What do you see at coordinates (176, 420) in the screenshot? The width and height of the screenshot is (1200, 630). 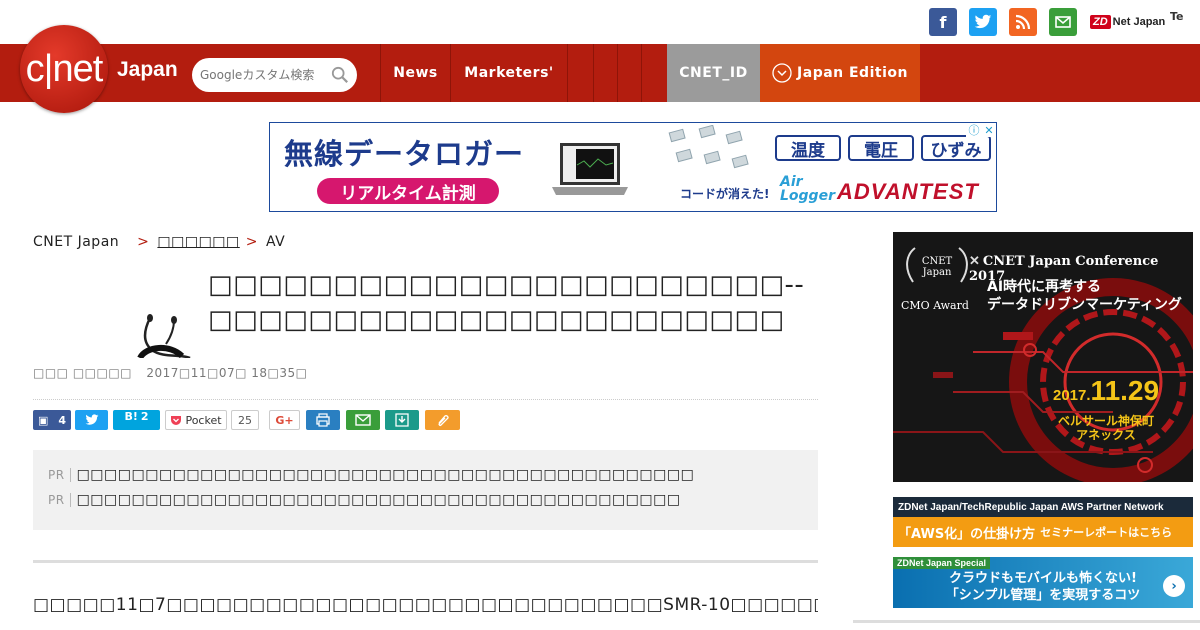 I see `pocket-icon` at bounding box center [176, 420].